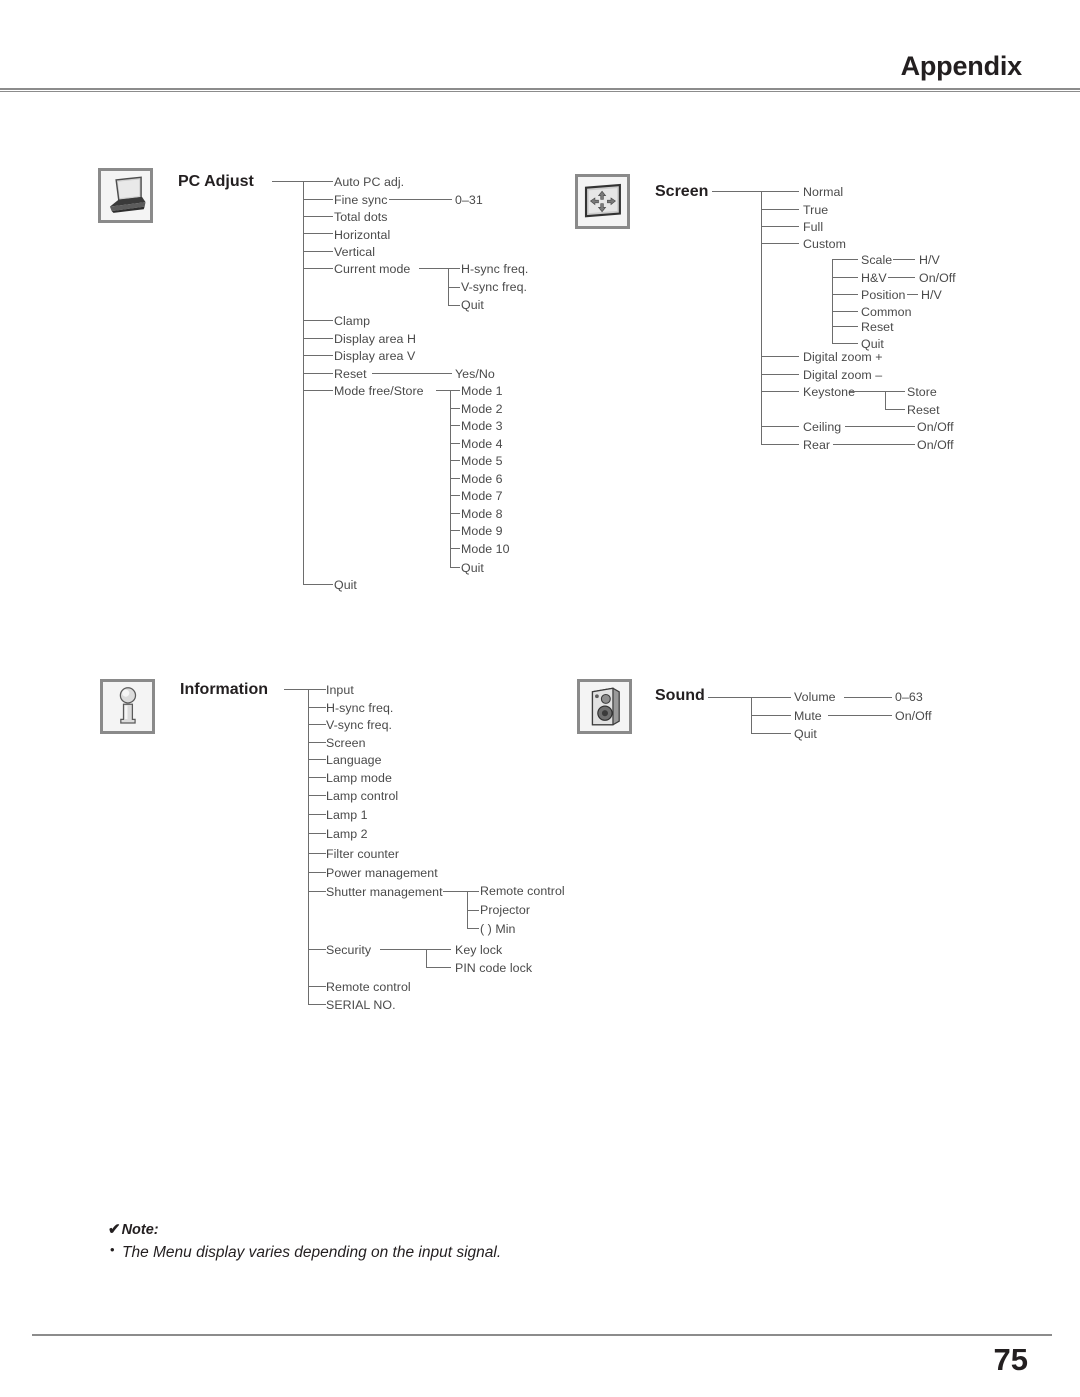 This screenshot has width=1080, height=1397. What do you see at coordinates (485, 549) in the screenshot?
I see `menu-subitem: Mode 10` at bounding box center [485, 549].